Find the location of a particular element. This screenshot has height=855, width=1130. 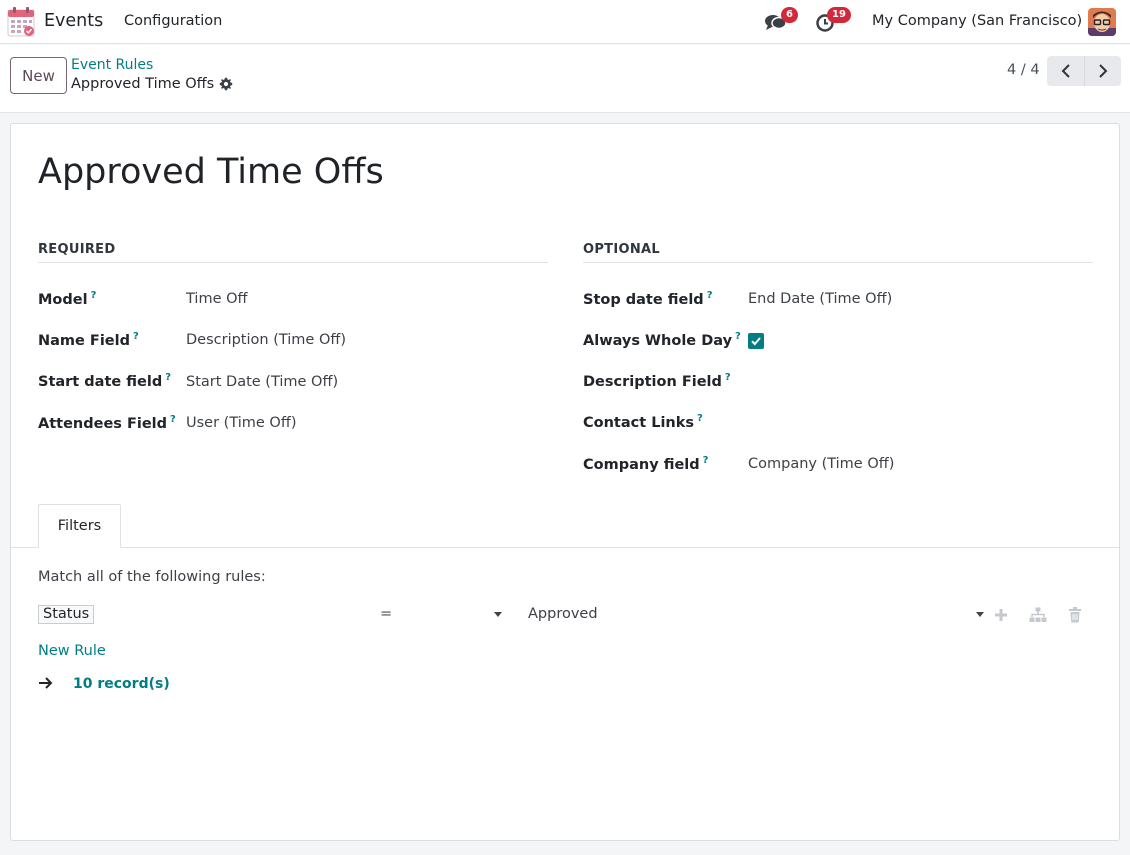

gear-icon is located at coordinates (226, 84).